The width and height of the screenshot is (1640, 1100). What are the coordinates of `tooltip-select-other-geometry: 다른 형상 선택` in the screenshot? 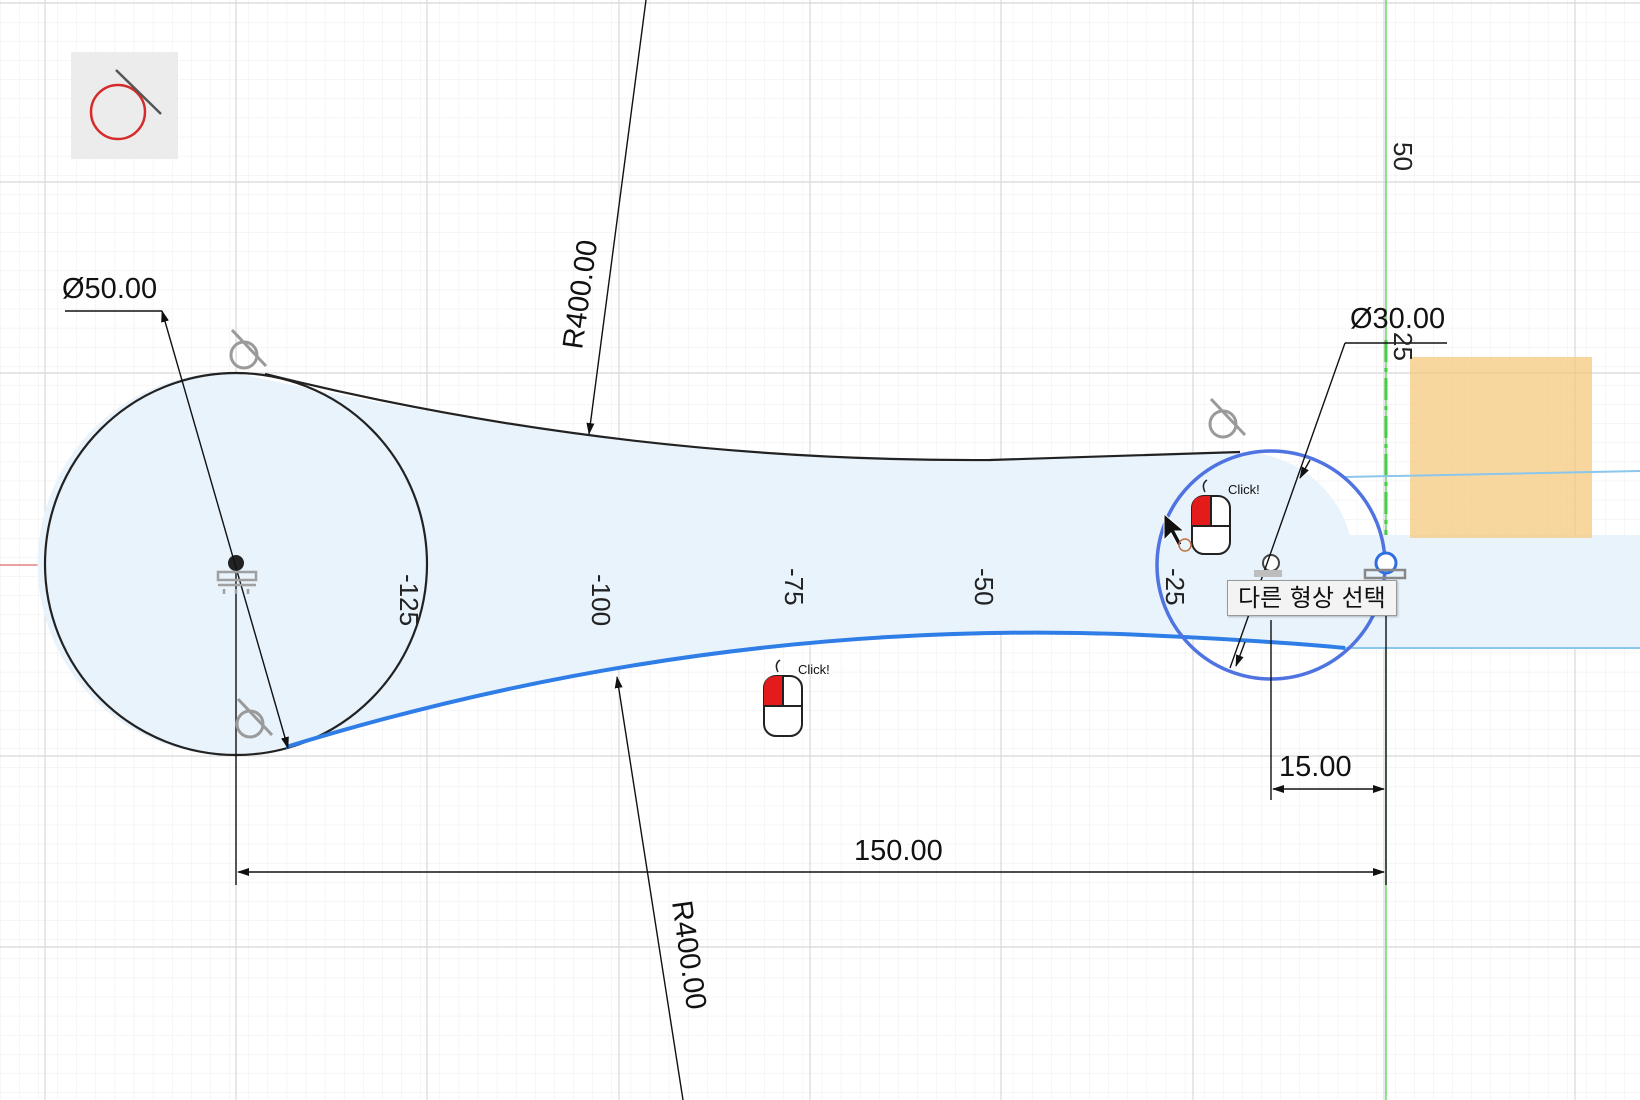 It's located at (1312, 598).